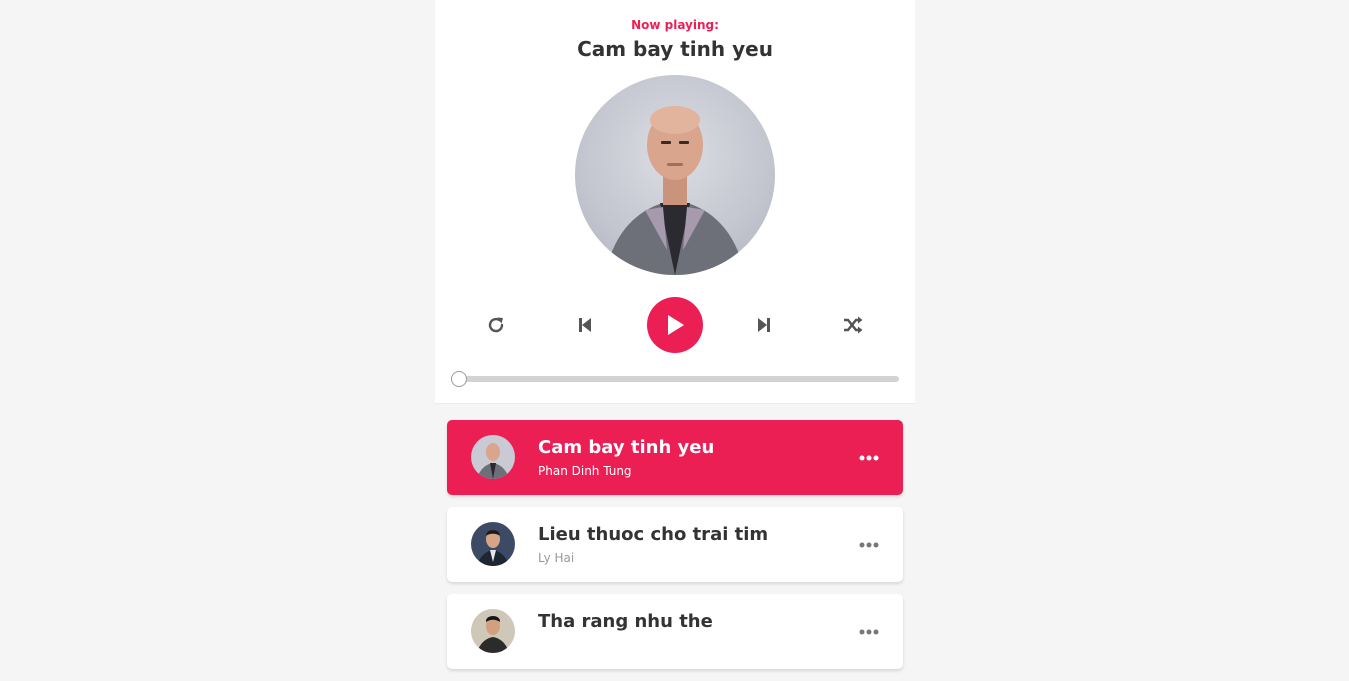 The width and height of the screenshot is (1349, 681). What do you see at coordinates (675, 25) in the screenshot?
I see `now-playing-label: Now playing:` at bounding box center [675, 25].